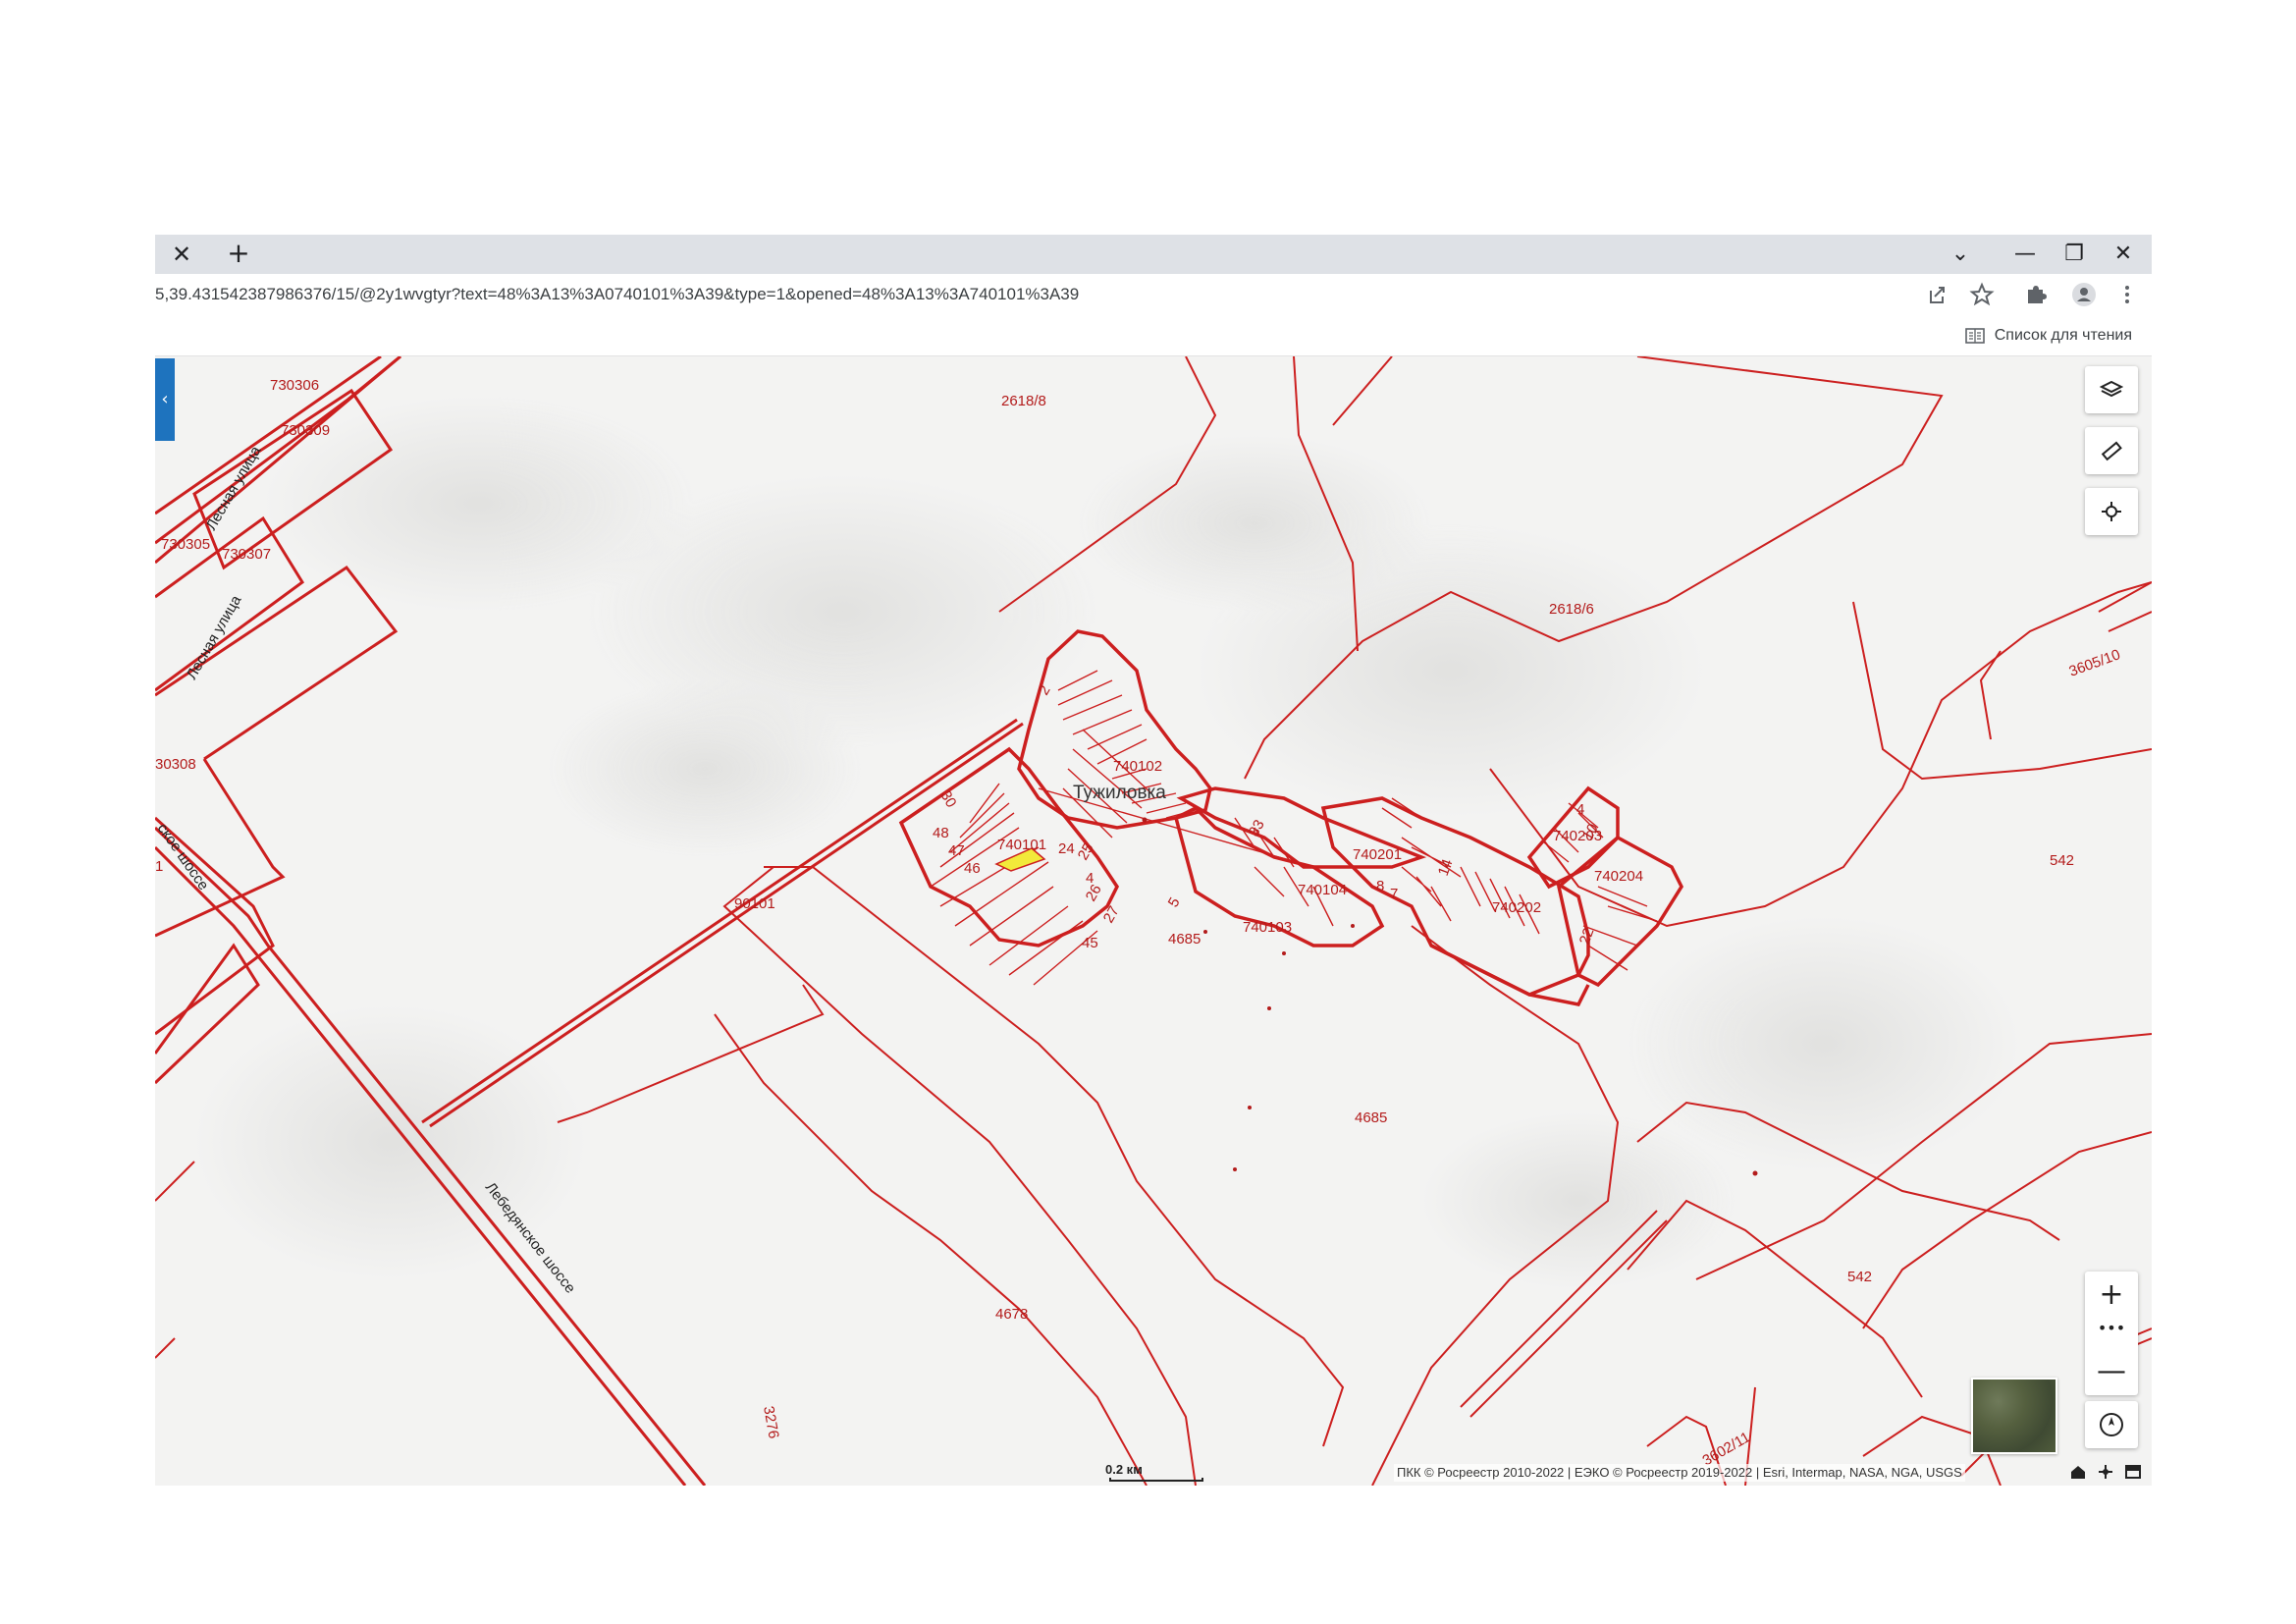 This screenshot has height=1624, width=2296. Describe the element at coordinates (1267, 927) in the screenshot. I see `label-740103: 740103` at that location.